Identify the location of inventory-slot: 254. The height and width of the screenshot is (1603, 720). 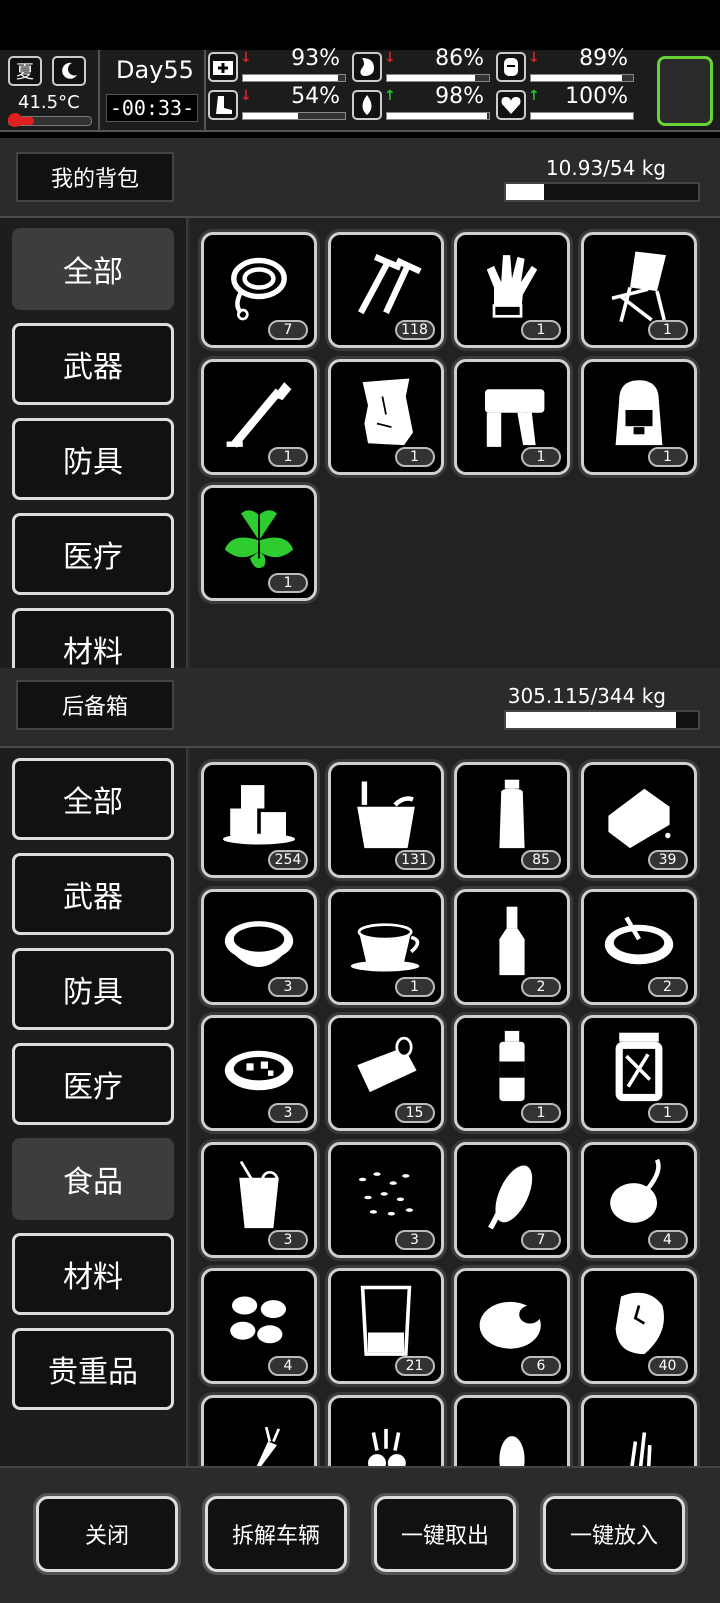
(259, 820).